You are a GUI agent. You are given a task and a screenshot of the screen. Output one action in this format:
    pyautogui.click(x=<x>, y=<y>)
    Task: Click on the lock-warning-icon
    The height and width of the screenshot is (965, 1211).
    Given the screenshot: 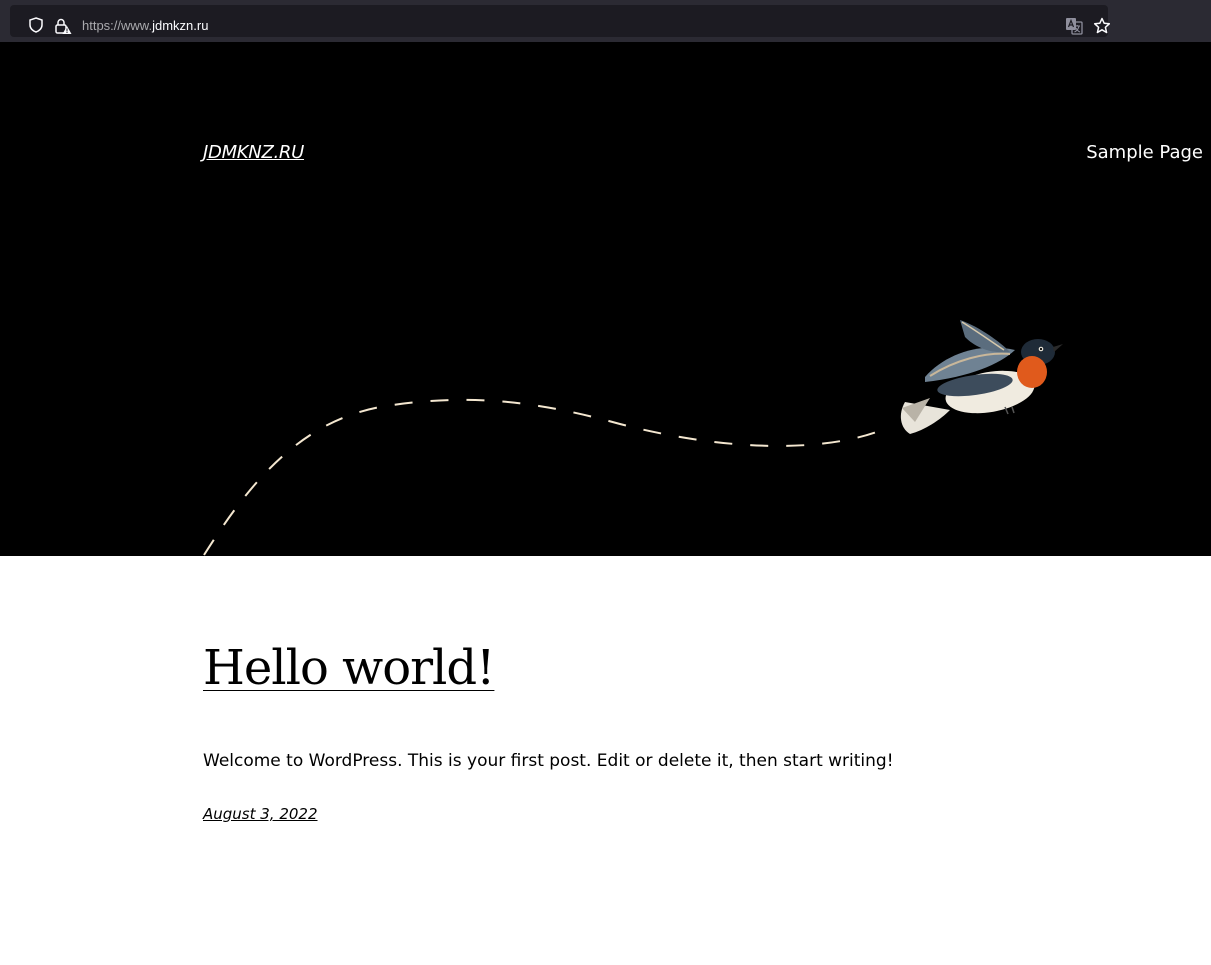 What is the action you would take?
    pyautogui.click(x=63, y=26)
    